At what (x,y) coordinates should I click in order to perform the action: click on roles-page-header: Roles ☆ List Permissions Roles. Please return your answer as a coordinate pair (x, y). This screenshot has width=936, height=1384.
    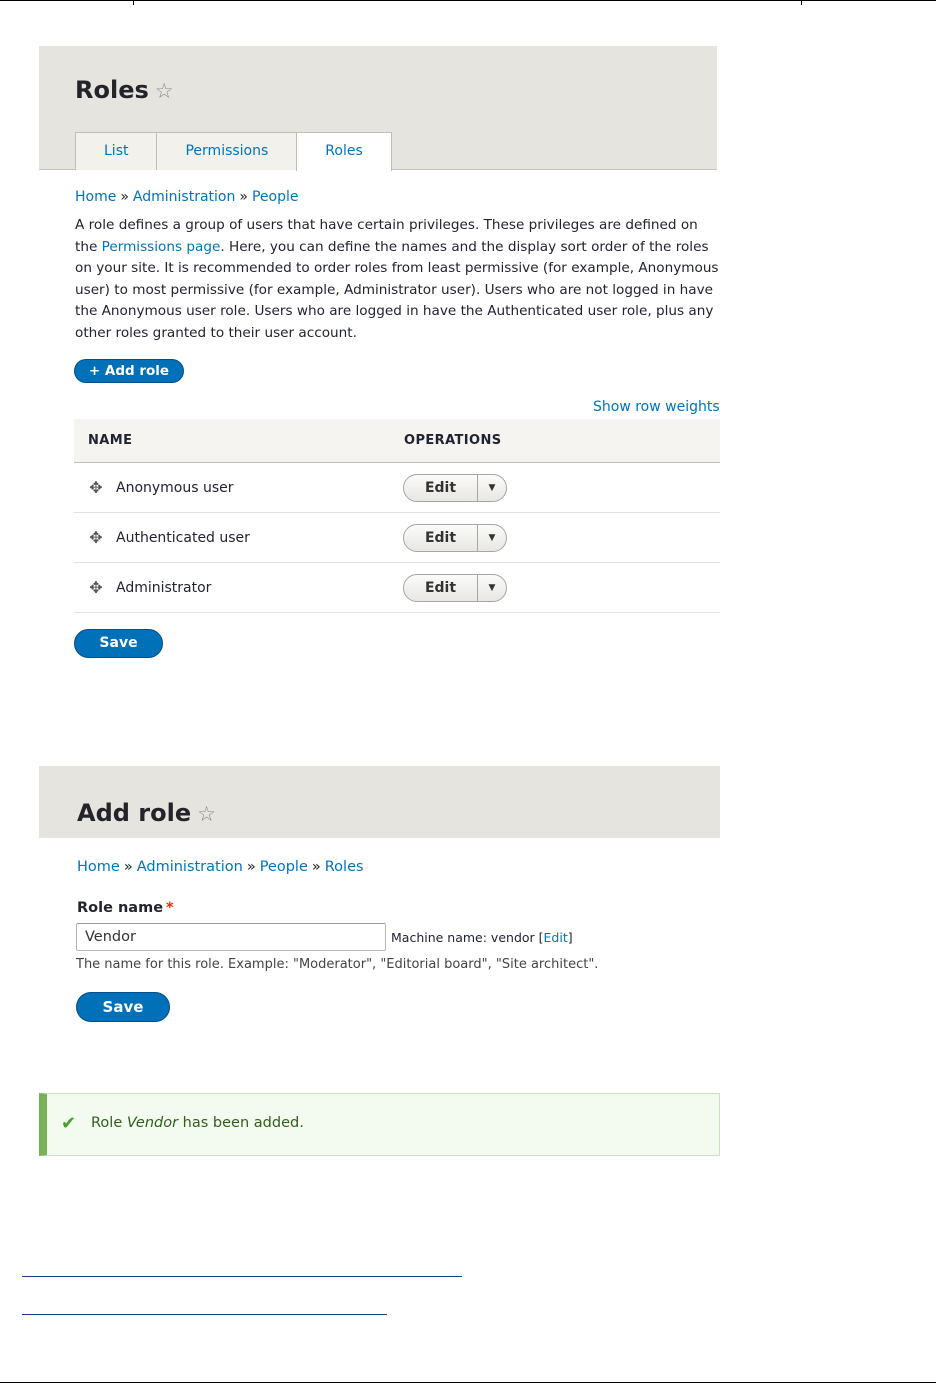
    Looking at the image, I should click on (378, 108).